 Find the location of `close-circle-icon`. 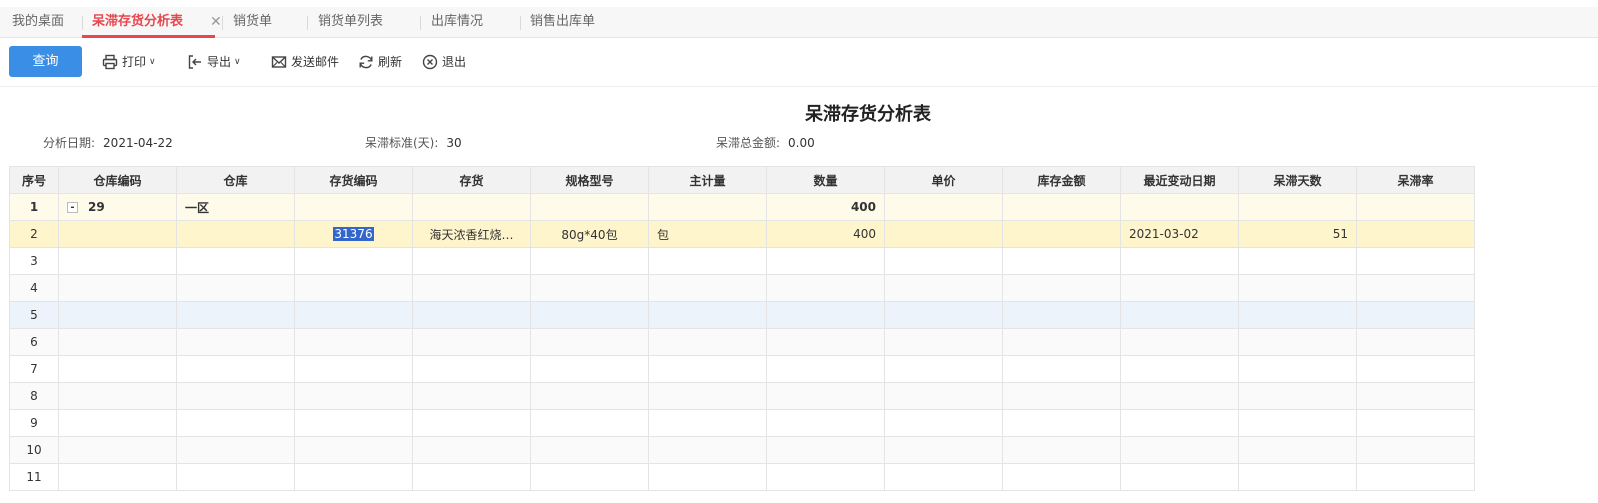

close-circle-icon is located at coordinates (430, 62).